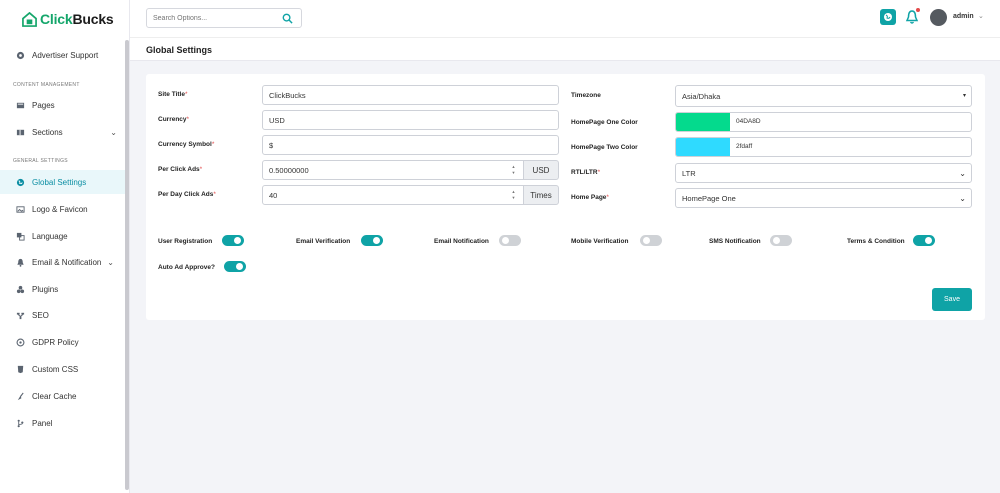  I want to click on currency-symbol-input: $, so click(410, 145).